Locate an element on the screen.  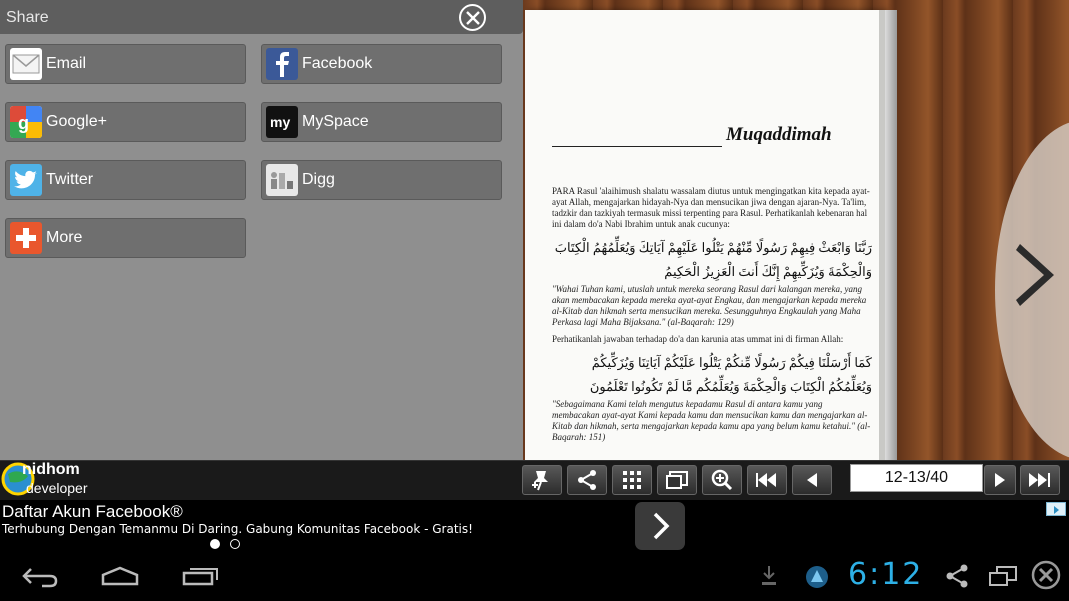
play-icon is located at coordinates (1000, 480).